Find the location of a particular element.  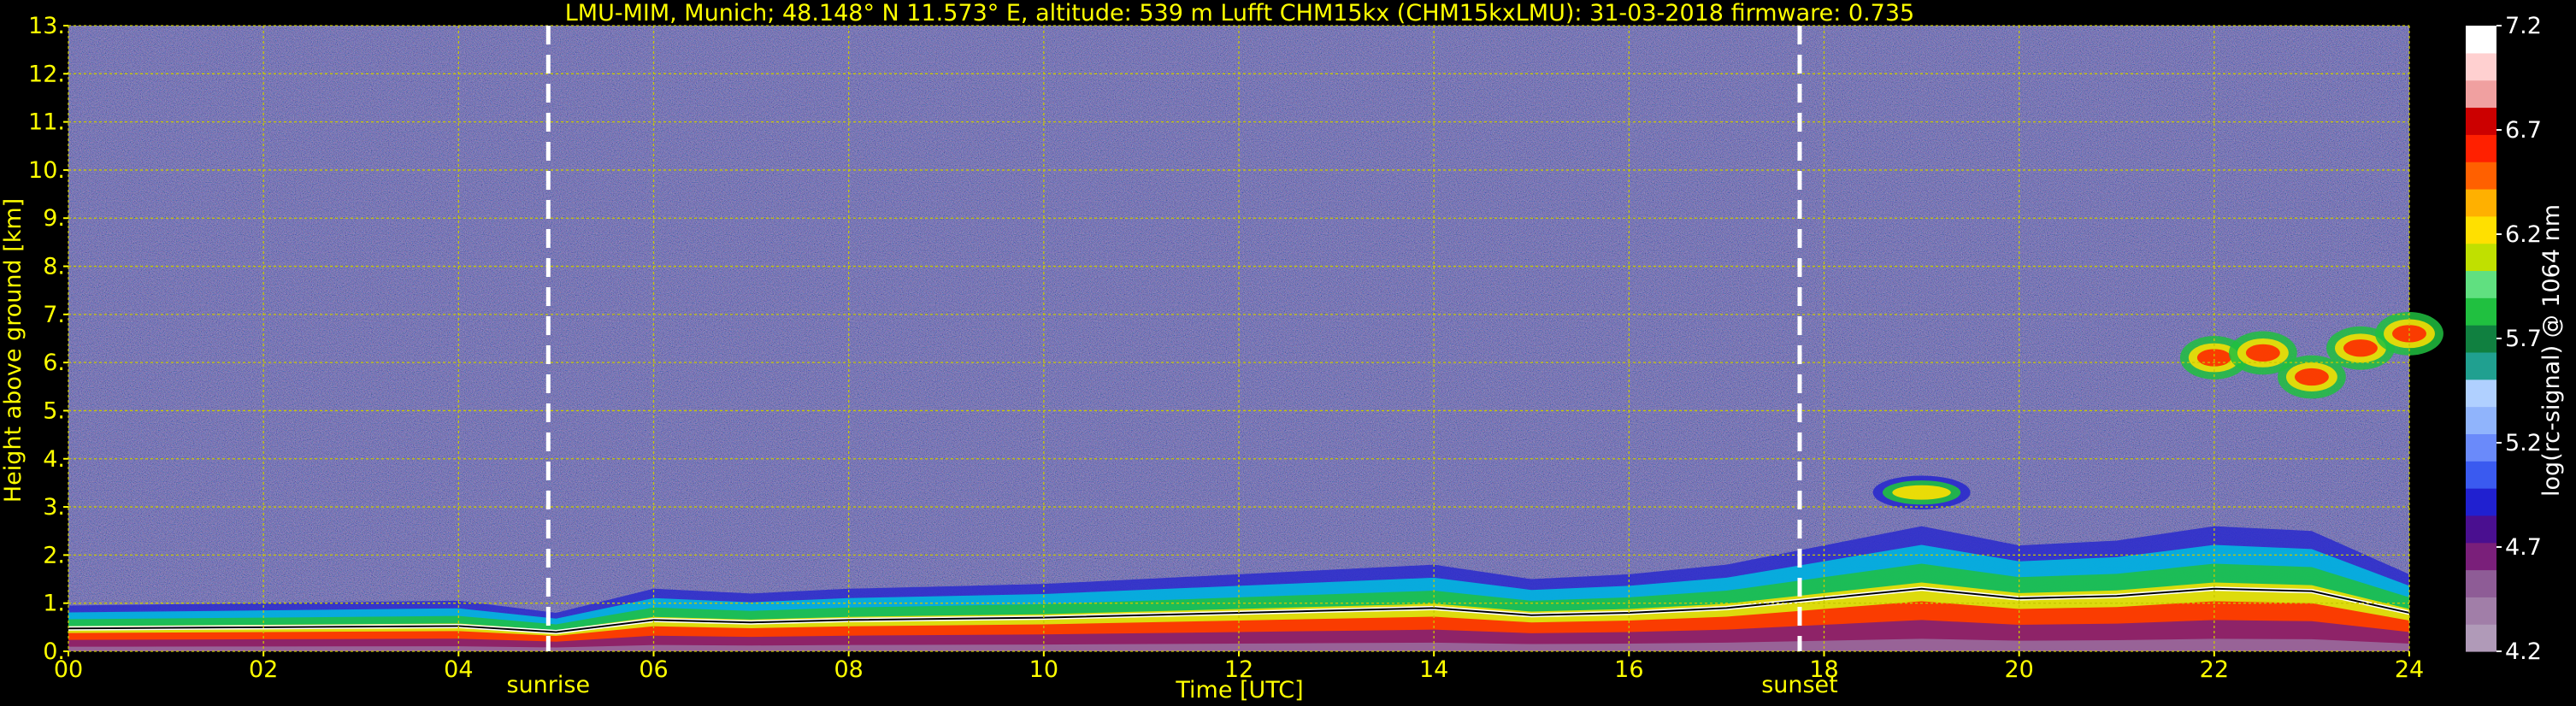

colorbar-tick-label: 5.7 is located at coordinates (2523, 339).